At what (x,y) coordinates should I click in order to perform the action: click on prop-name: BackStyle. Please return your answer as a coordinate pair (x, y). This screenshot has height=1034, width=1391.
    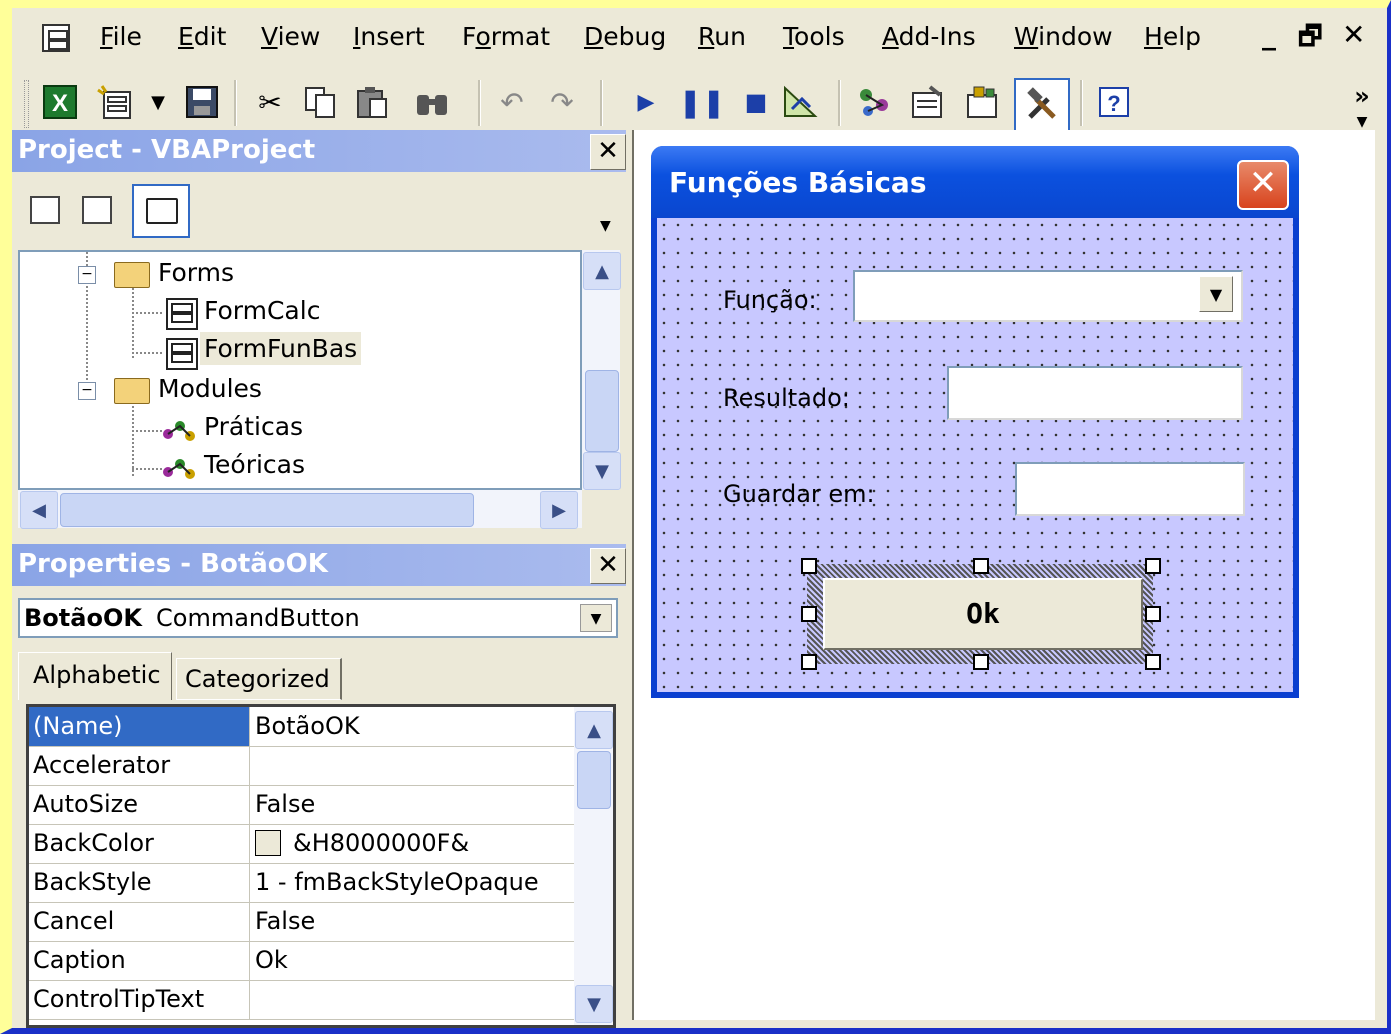
    Looking at the image, I should click on (92, 882).